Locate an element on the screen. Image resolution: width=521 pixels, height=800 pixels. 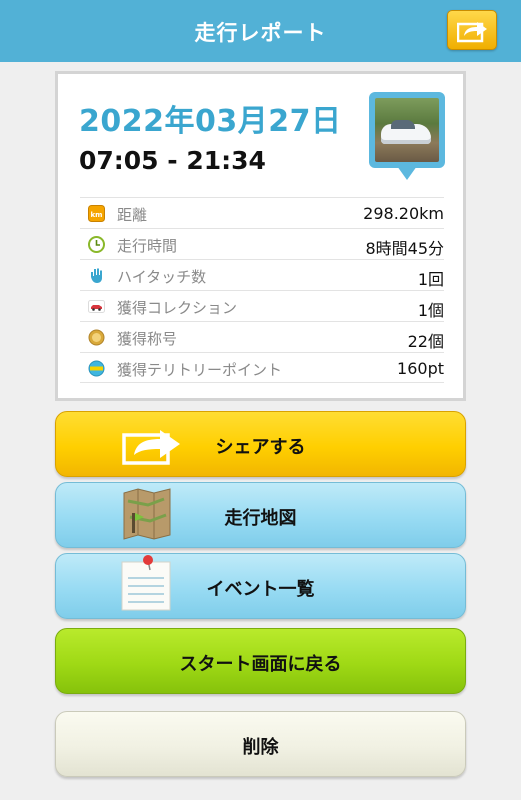
header-bar: 走行レポート is located at coordinates (260, 31).